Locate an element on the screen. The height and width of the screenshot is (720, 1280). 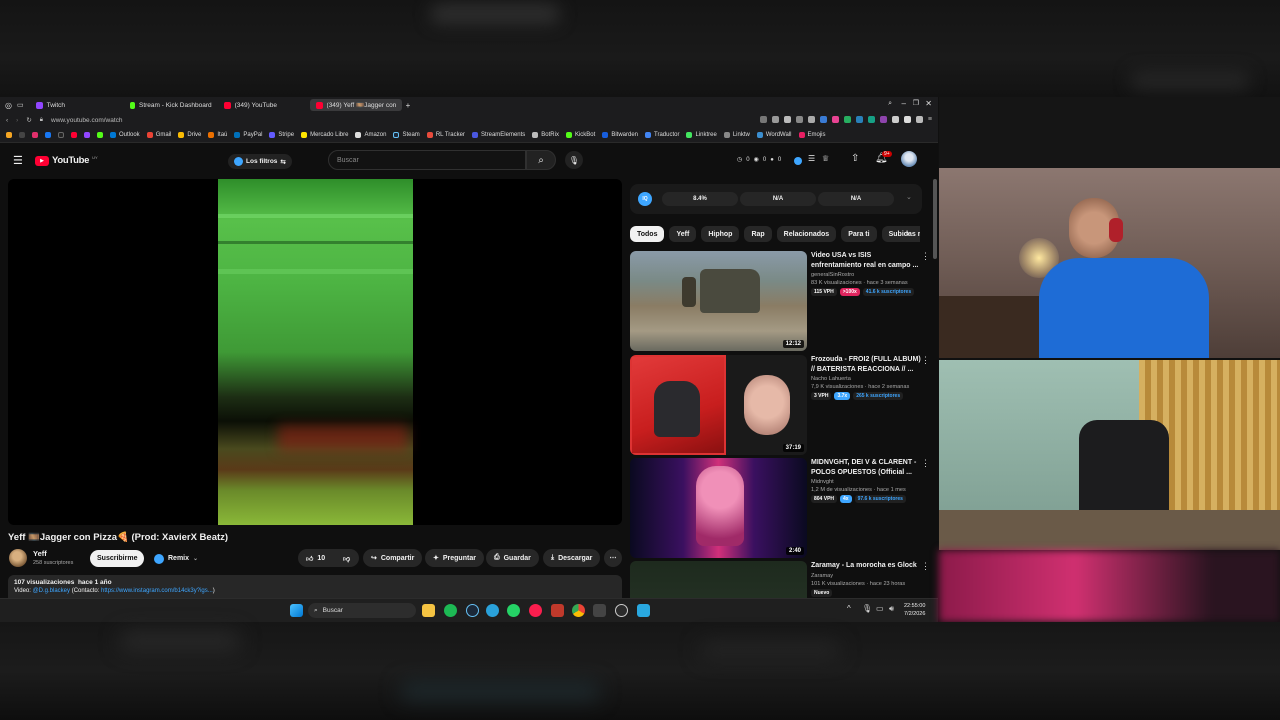
bookmark-mercadolibre: Mercado Libre is located at coordinates (324, 134).